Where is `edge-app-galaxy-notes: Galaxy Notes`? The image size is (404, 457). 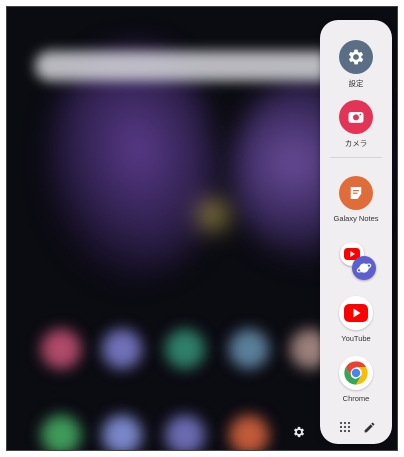 edge-app-galaxy-notes: Galaxy Notes is located at coordinates (356, 199).